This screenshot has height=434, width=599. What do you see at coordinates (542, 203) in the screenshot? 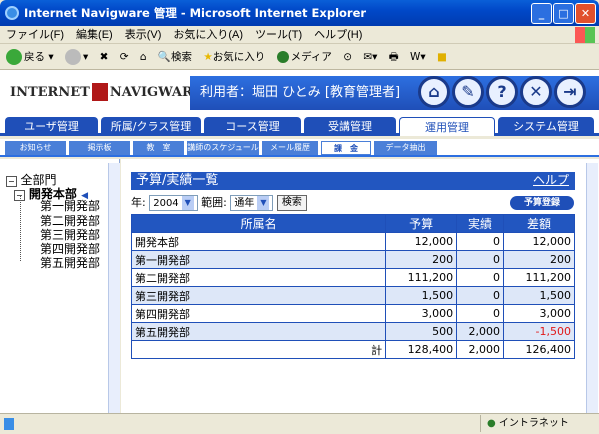
I see `budget-register-button: 予算登録` at bounding box center [542, 203].